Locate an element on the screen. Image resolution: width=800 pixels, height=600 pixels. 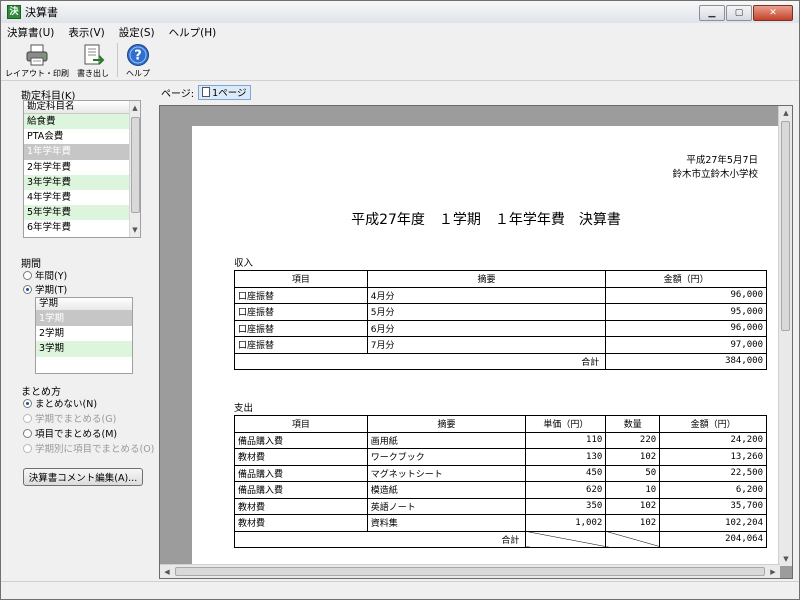
accounts-column-header: 勘定科目名 is located at coordinates (82, 107).